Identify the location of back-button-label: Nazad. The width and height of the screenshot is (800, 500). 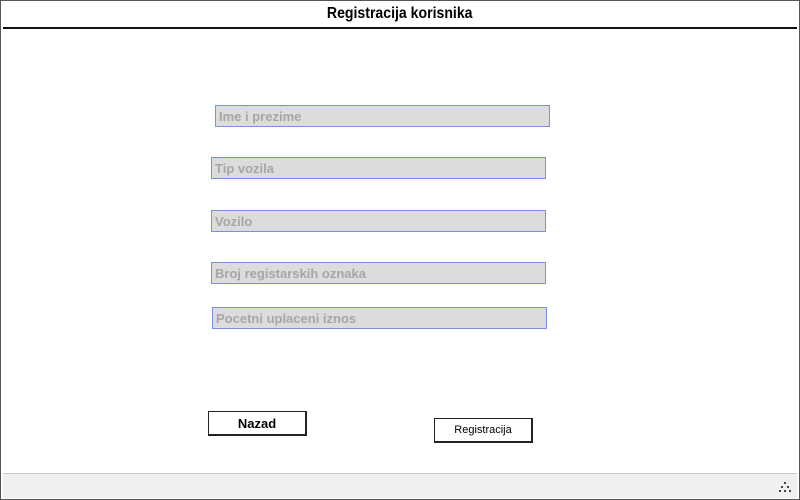
(257, 423).